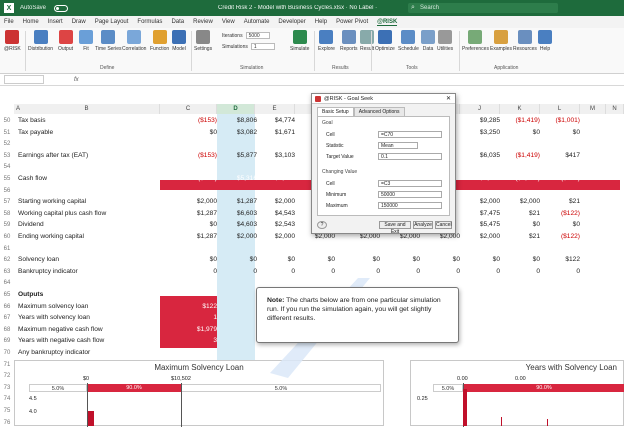 The image size is (624, 428). I want to click on cancel-button: Cancel, so click(443, 225).